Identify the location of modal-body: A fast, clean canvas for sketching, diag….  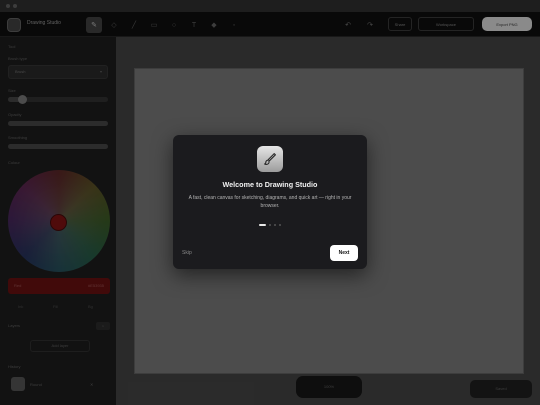
(270, 202).